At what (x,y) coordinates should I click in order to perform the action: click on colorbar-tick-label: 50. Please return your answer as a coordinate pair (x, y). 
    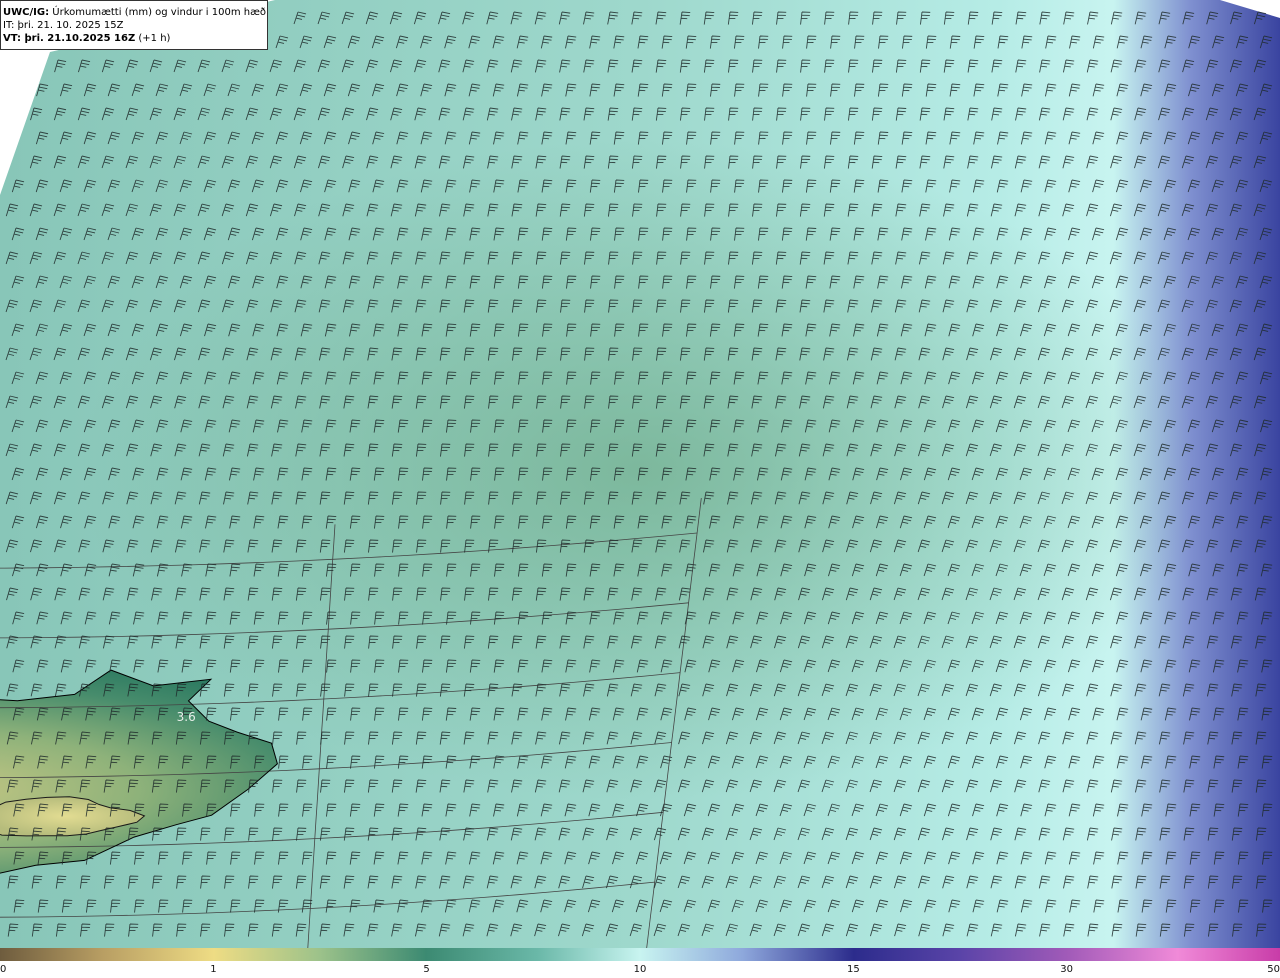
    Looking at the image, I should click on (1273, 969).